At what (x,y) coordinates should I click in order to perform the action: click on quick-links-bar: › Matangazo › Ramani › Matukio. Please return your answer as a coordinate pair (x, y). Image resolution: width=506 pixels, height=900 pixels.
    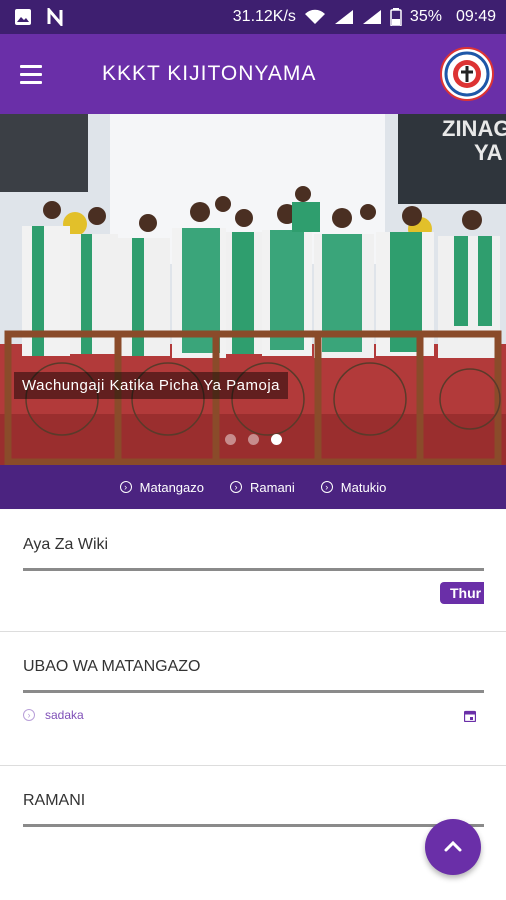
    Looking at the image, I should click on (253, 487).